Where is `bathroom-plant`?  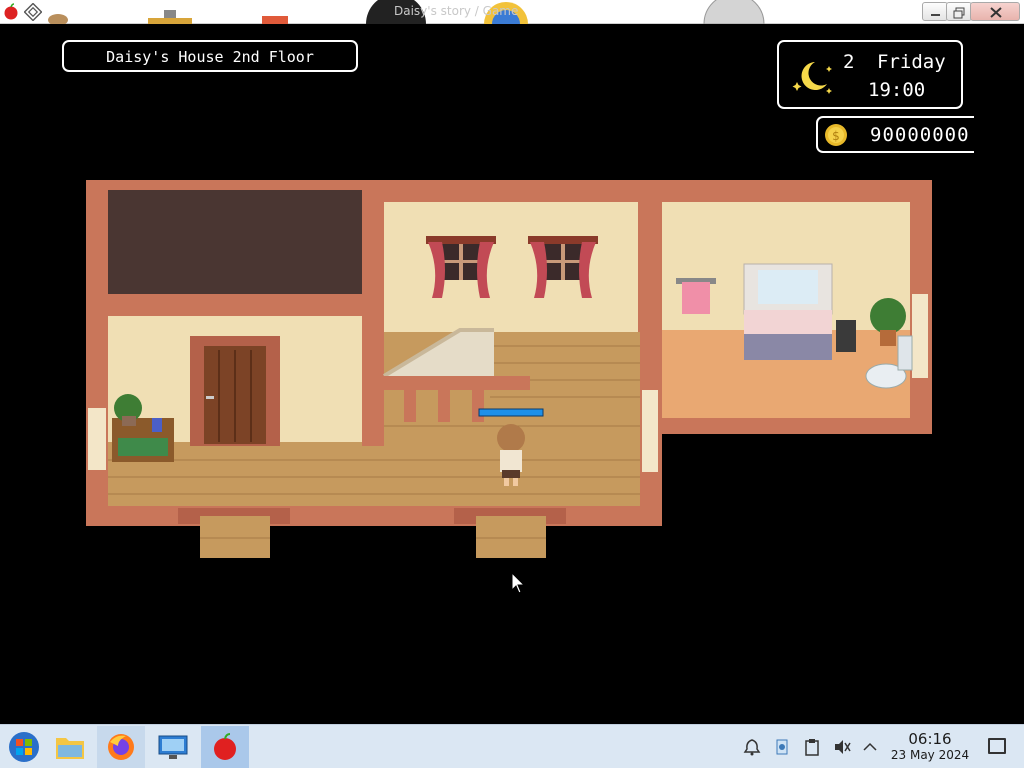
bathroom-plant is located at coordinates (888, 316).